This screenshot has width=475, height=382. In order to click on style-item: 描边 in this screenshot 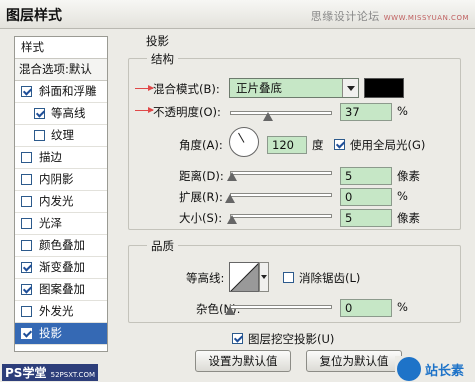, I will do `click(61, 158)`.